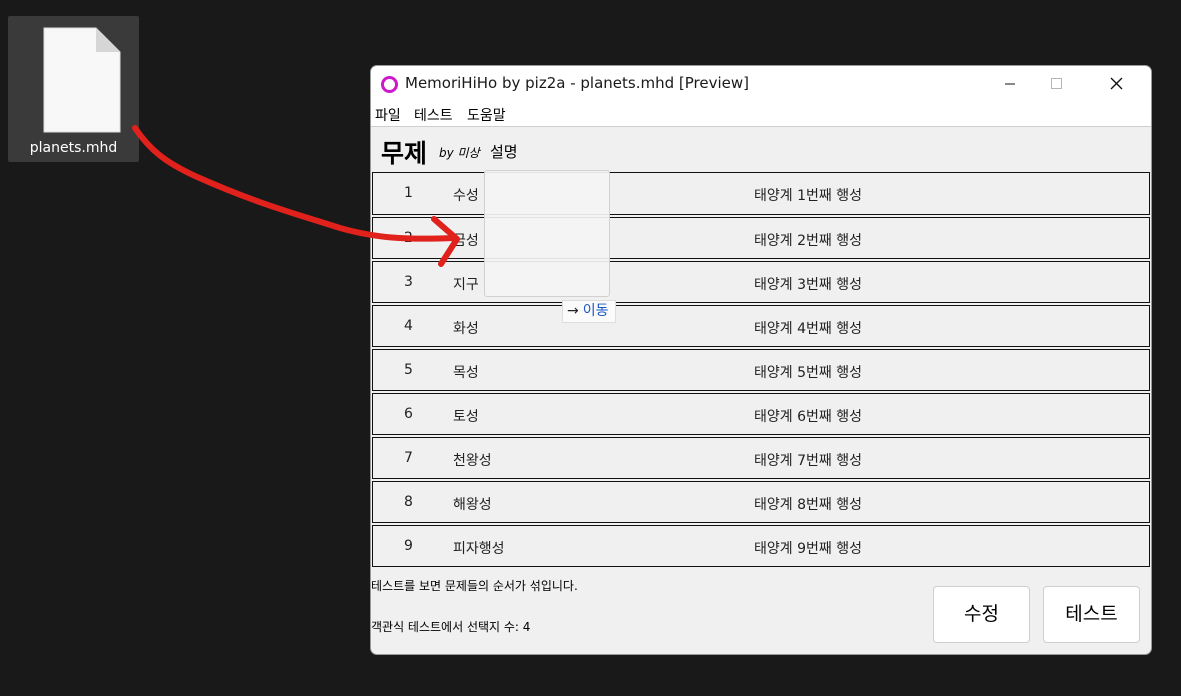 This screenshot has height=696, width=1181. What do you see at coordinates (479, 549) in the screenshot?
I see `row-term: 피자행성` at bounding box center [479, 549].